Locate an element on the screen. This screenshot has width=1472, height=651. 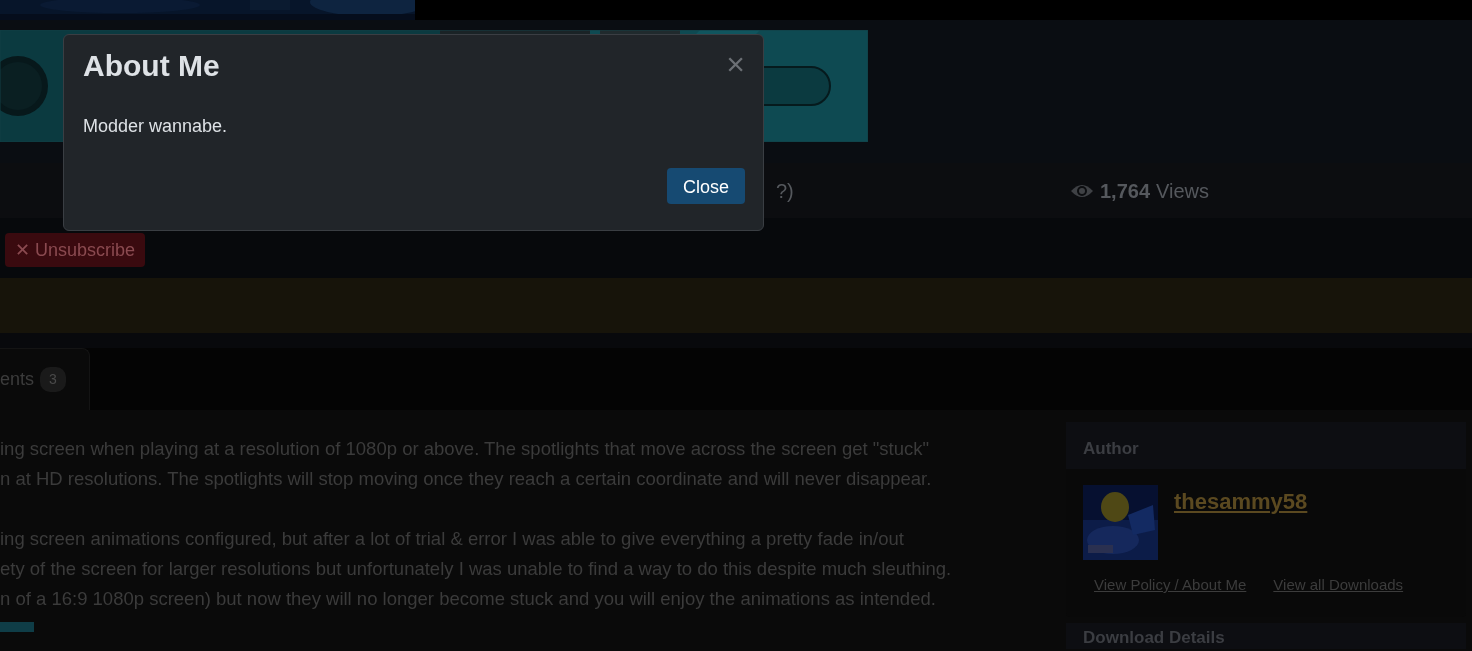
modal-text: Modder wannabe. is located at coordinates (155, 126).